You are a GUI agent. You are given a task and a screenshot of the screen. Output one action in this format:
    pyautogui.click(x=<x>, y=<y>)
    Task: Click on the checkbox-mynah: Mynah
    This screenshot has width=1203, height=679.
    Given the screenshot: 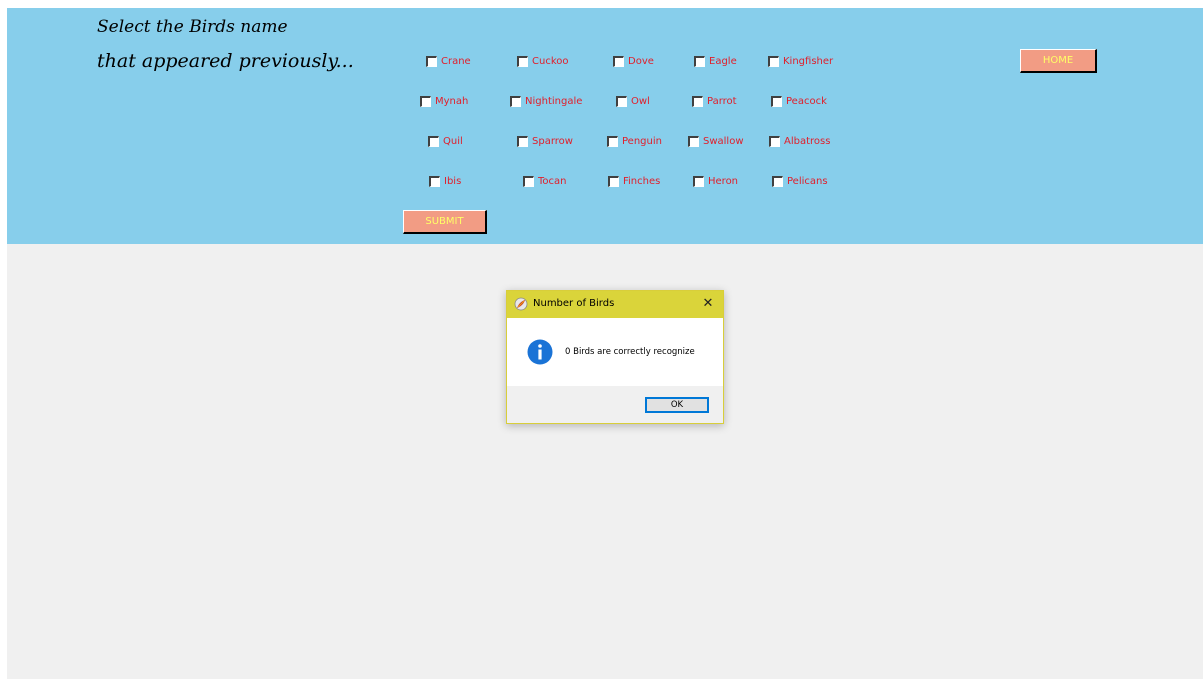 What is the action you would take?
    pyautogui.click(x=444, y=101)
    